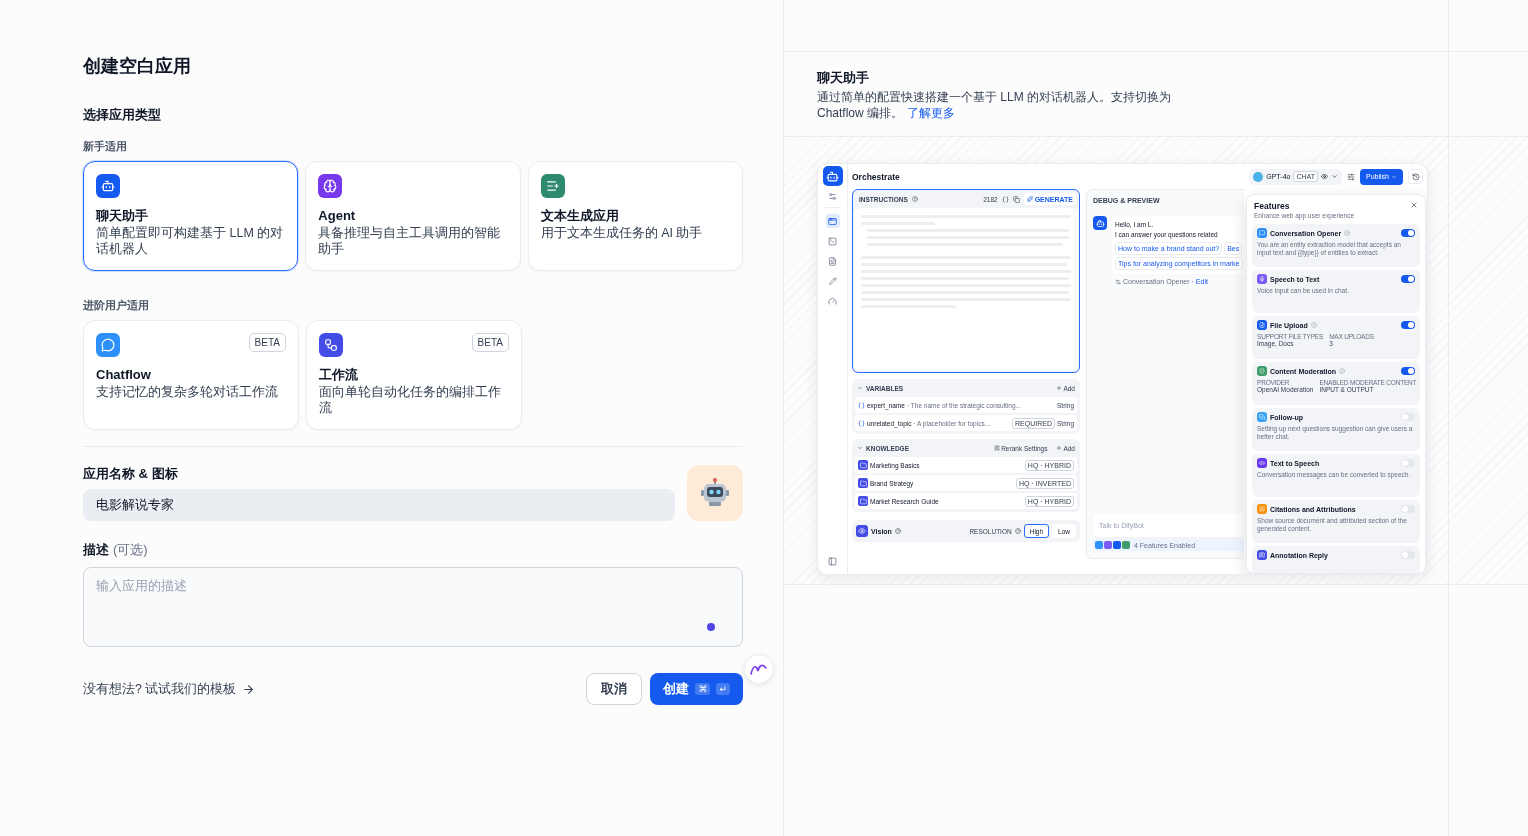  I want to click on robot-icon, so click(715, 493).